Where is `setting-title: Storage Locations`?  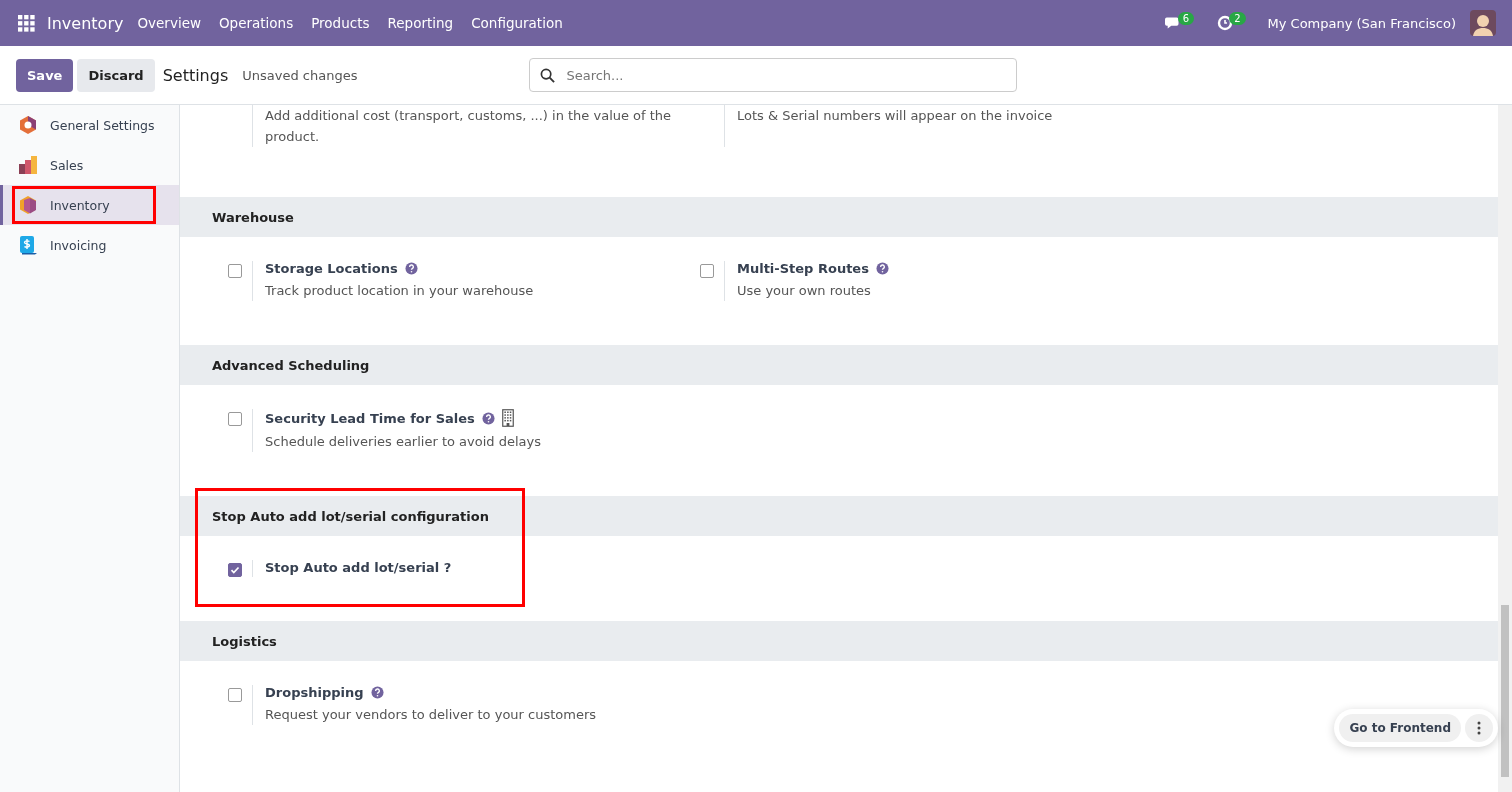 setting-title: Storage Locations is located at coordinates (331, 268).